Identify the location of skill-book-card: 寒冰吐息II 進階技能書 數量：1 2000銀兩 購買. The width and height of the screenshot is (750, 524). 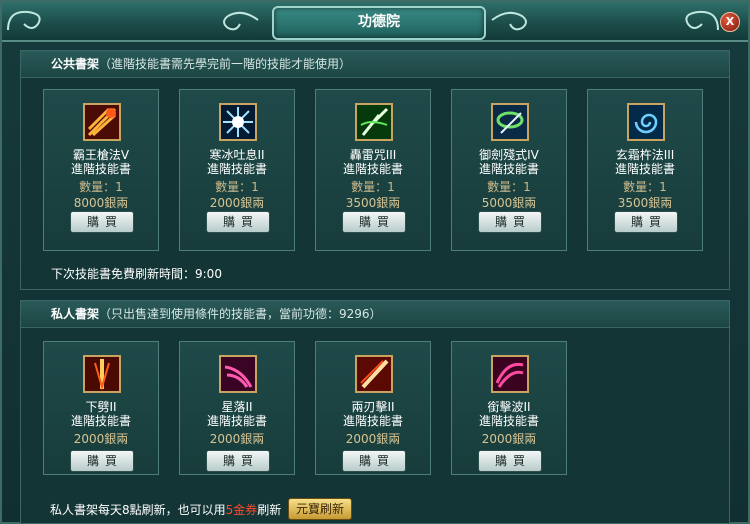
(237, 170).